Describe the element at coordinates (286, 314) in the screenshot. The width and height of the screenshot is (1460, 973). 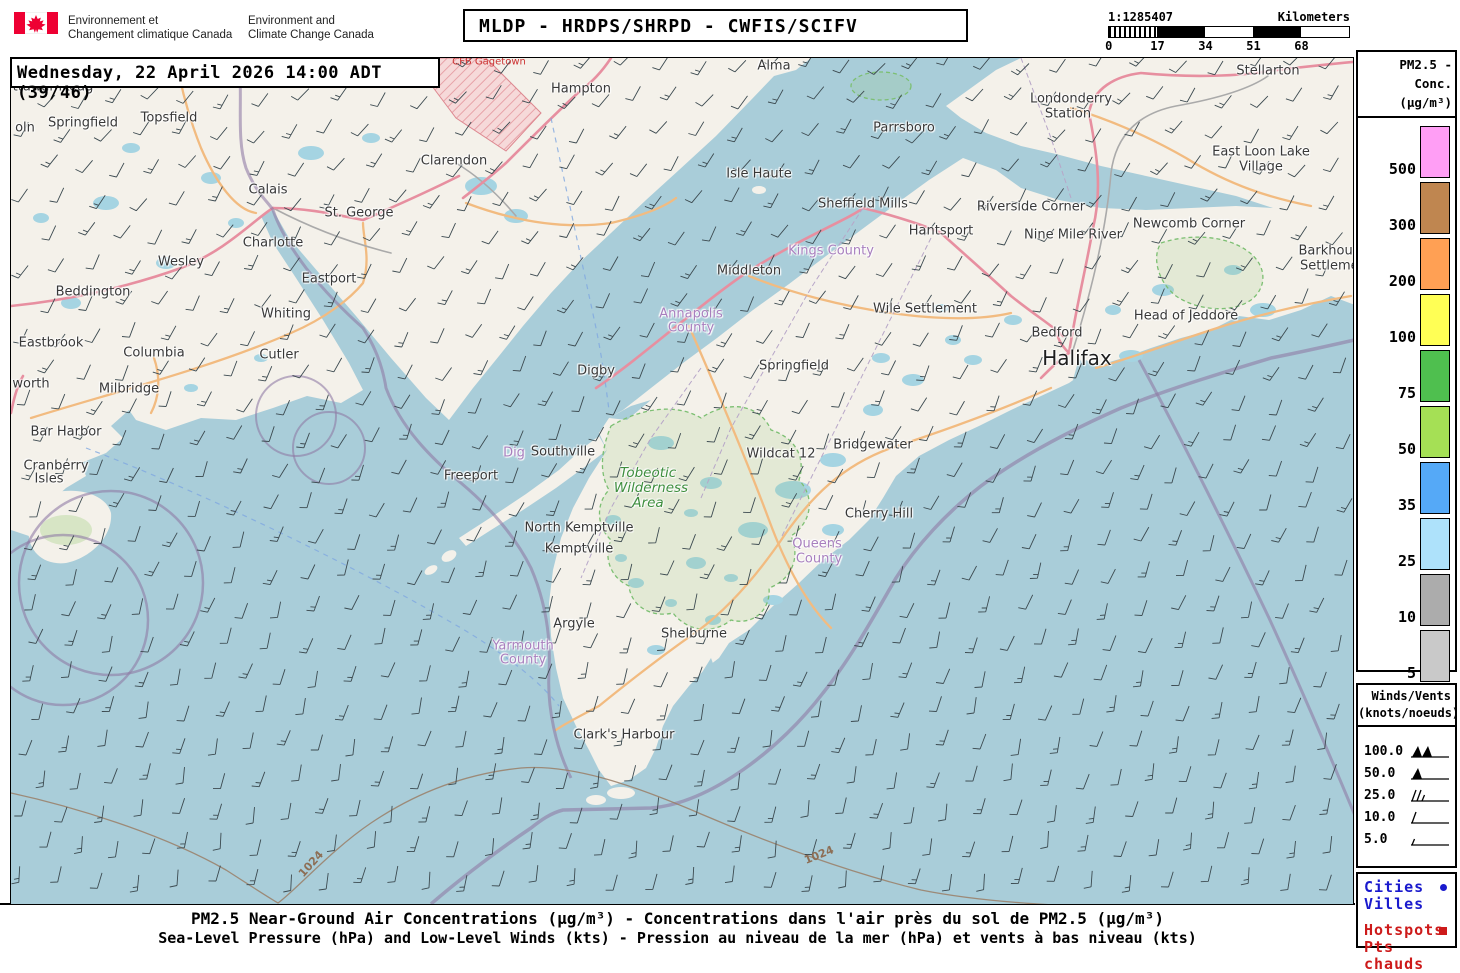
I see `map-label-whiting: Whiting` at that location.